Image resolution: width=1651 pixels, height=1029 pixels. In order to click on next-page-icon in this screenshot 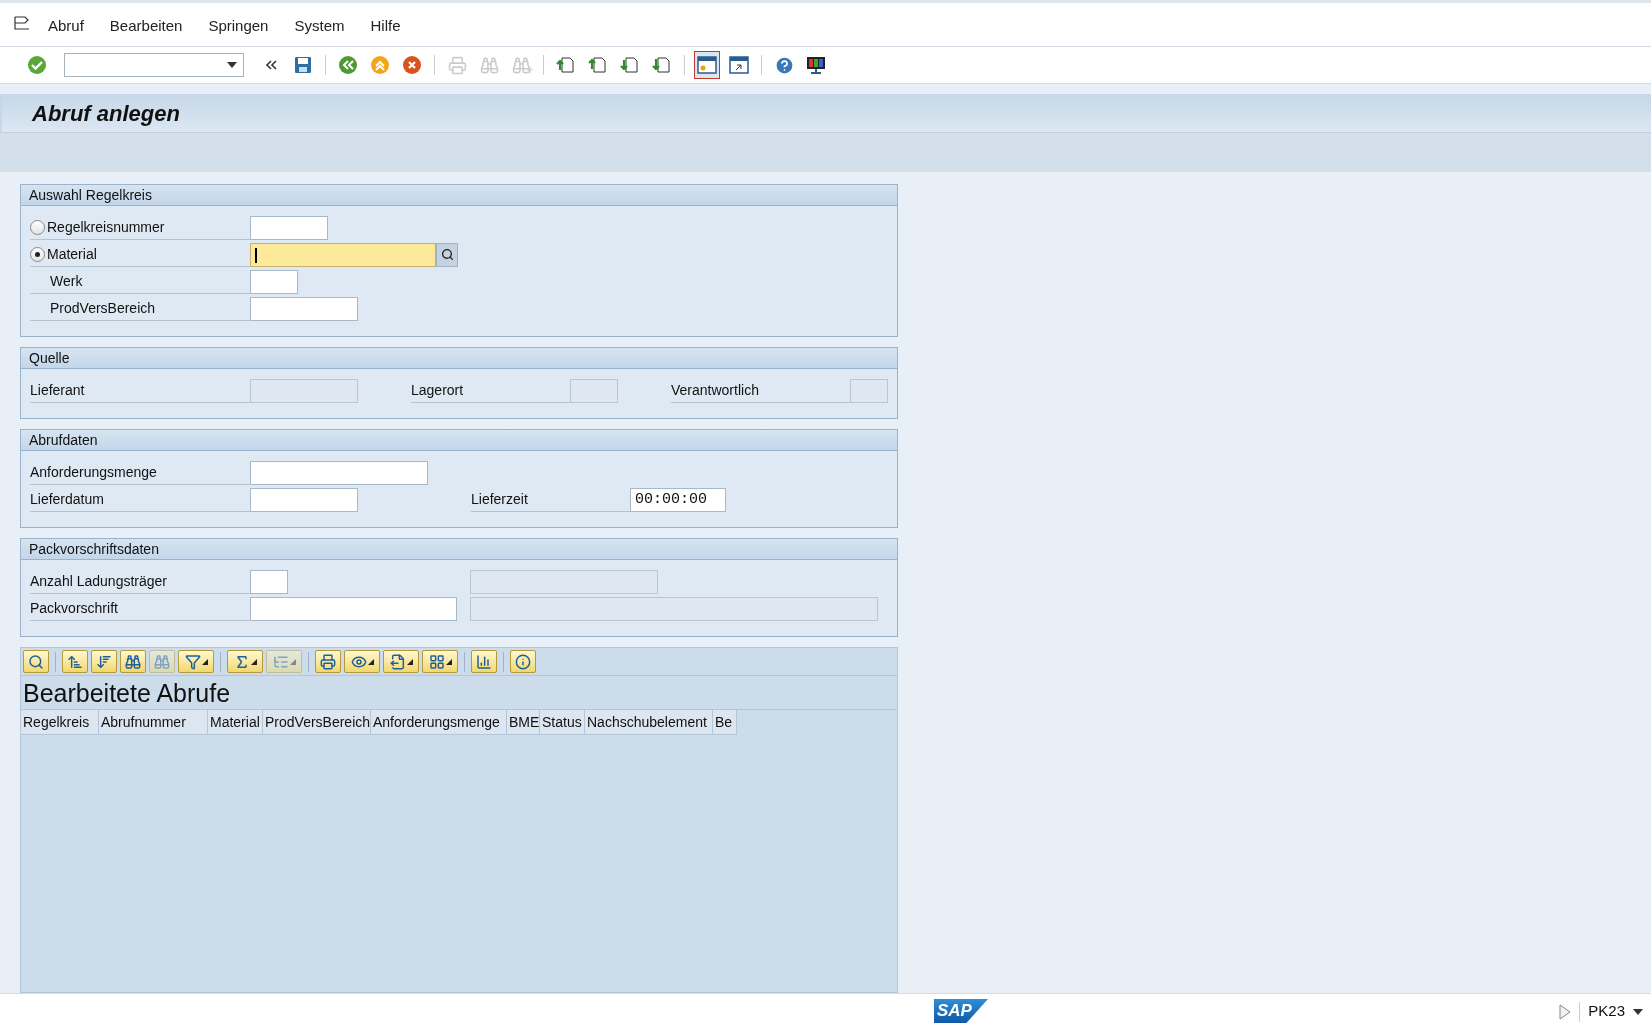, I will do `click(630, 65)`.